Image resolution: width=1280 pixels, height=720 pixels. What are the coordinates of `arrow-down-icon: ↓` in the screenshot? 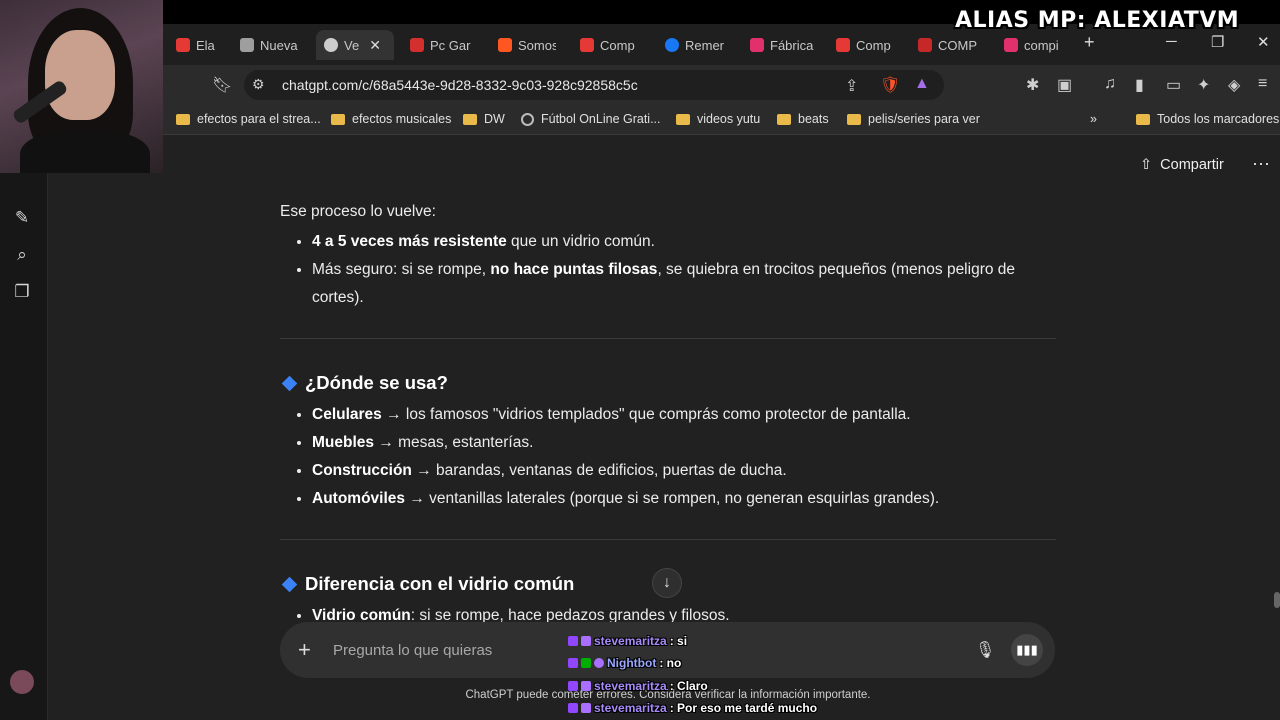 It's located at (667, 582).